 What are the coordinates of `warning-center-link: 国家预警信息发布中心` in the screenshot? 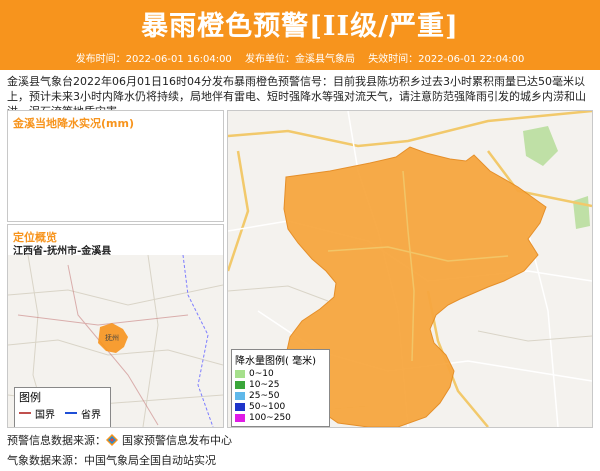 It's located at (177, 440).